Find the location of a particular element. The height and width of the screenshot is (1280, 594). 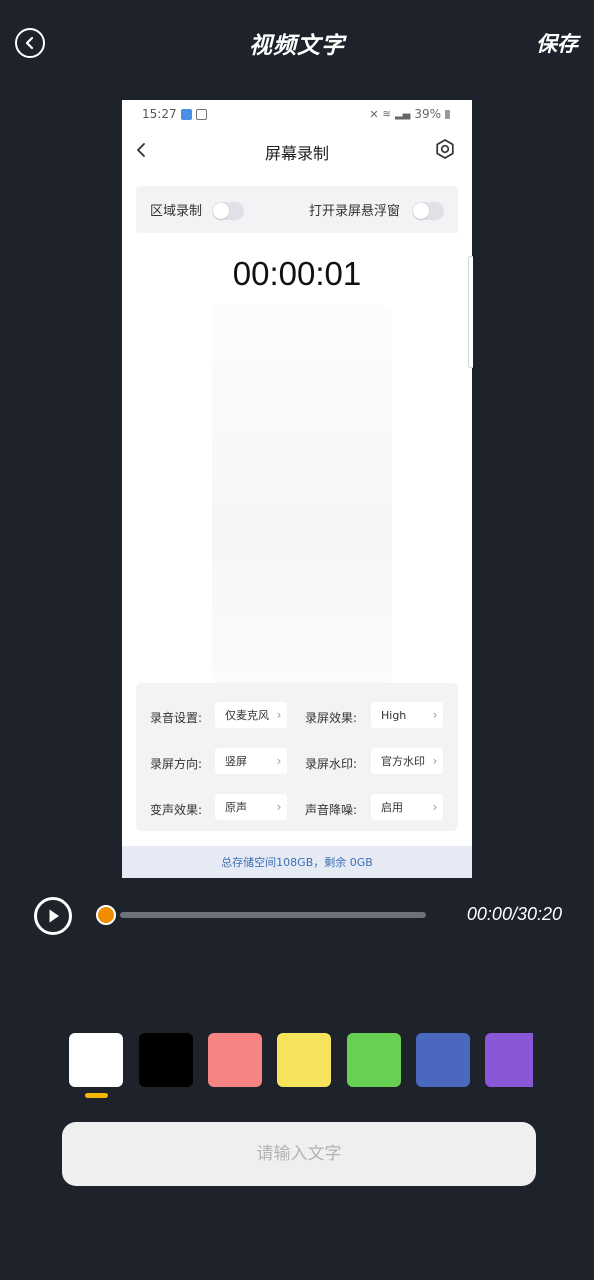

floating-window-switch is located at coordinates (428, 211).